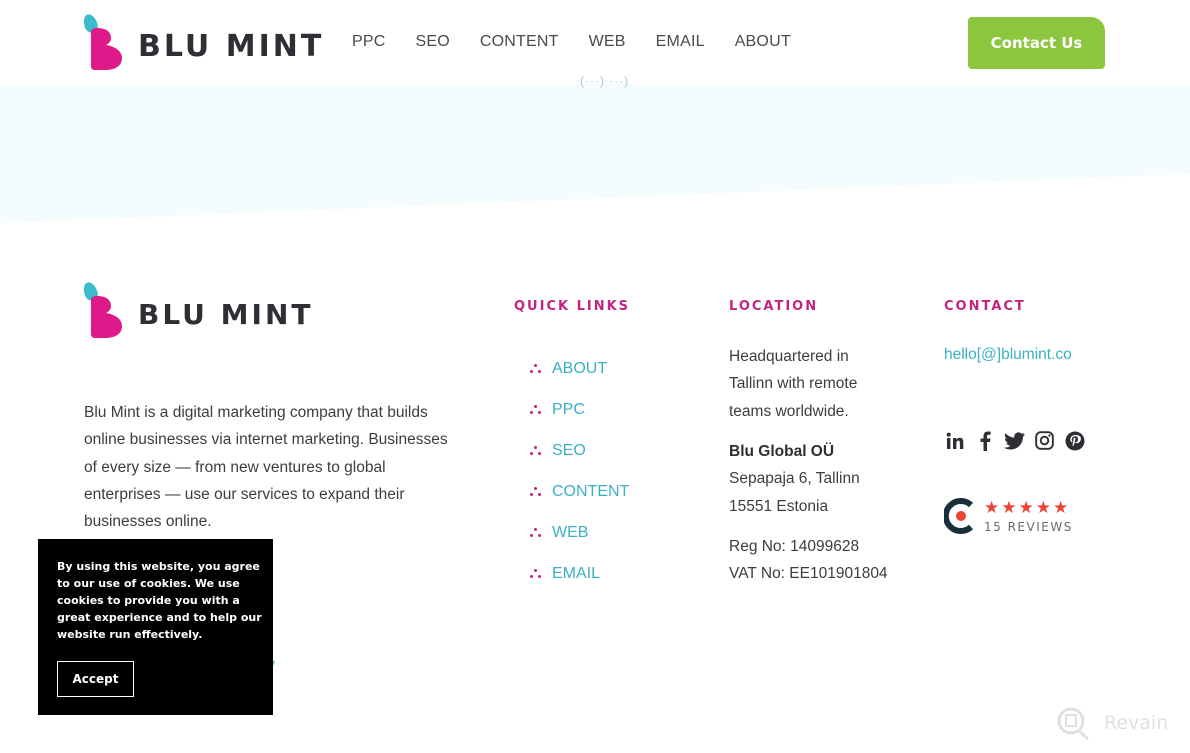  Describe the element at coordinates (763, 42) in the screenshot. I see `nav-item-about: ABOUT` at that location.